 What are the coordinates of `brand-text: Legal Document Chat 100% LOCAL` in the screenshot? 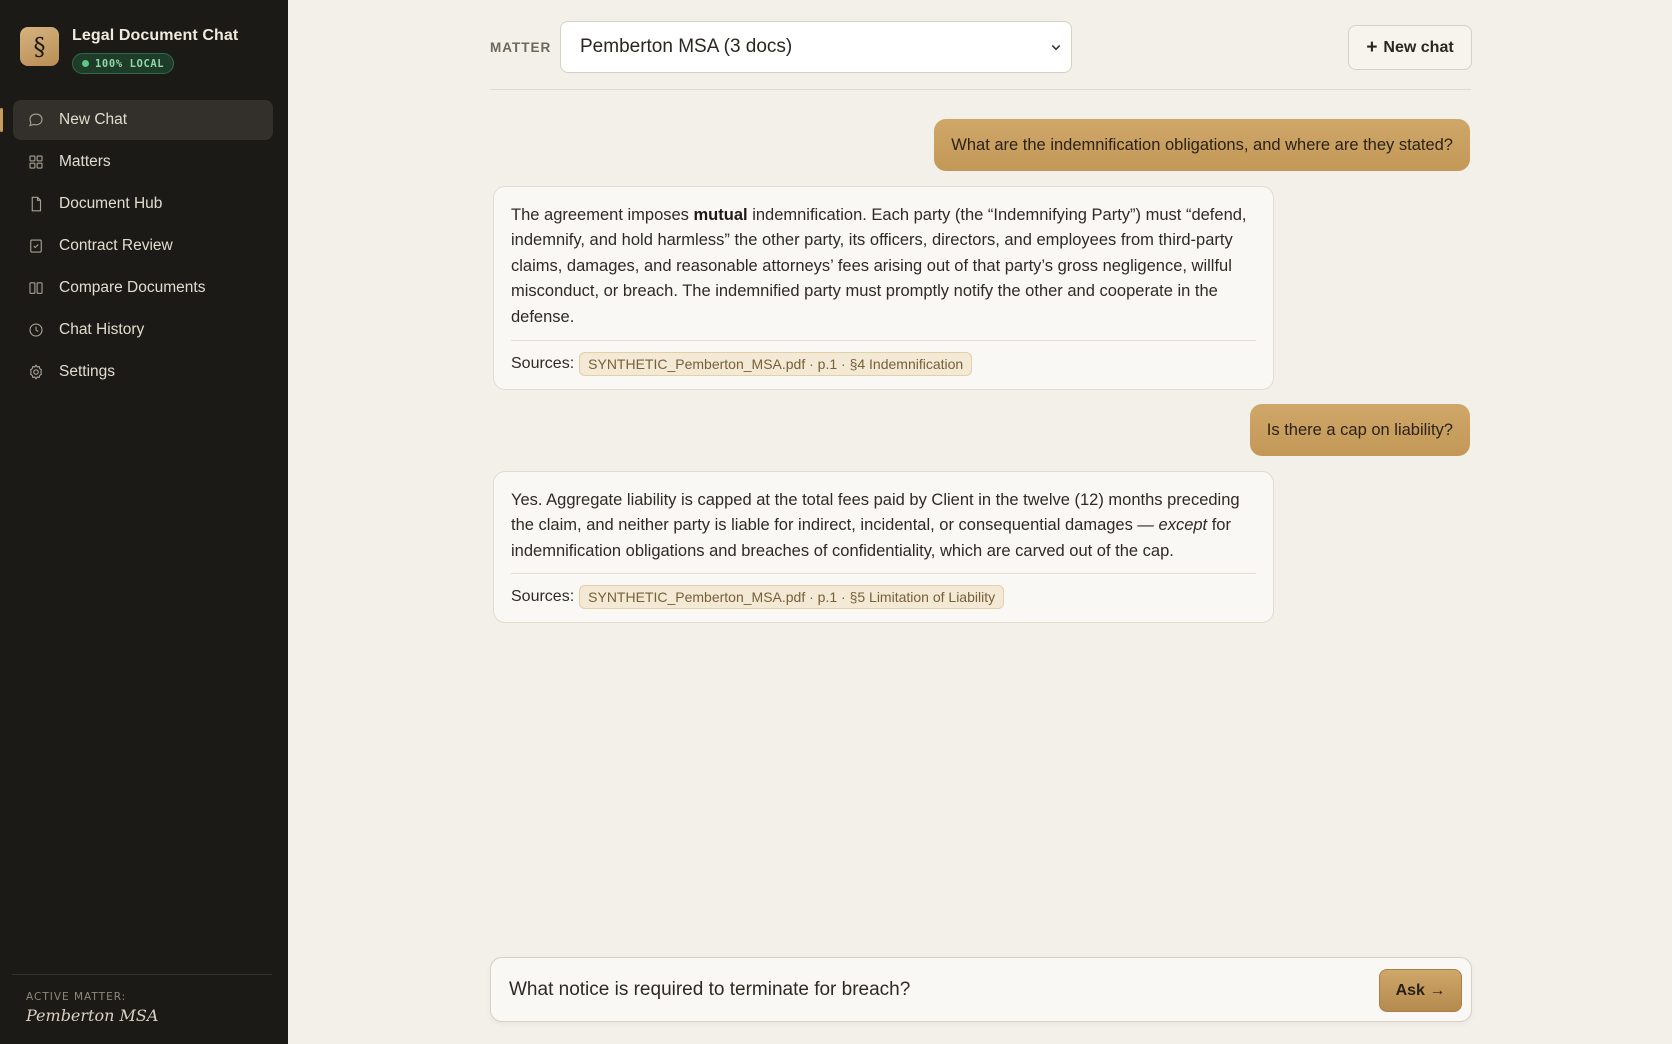 It's located at (155, 50).